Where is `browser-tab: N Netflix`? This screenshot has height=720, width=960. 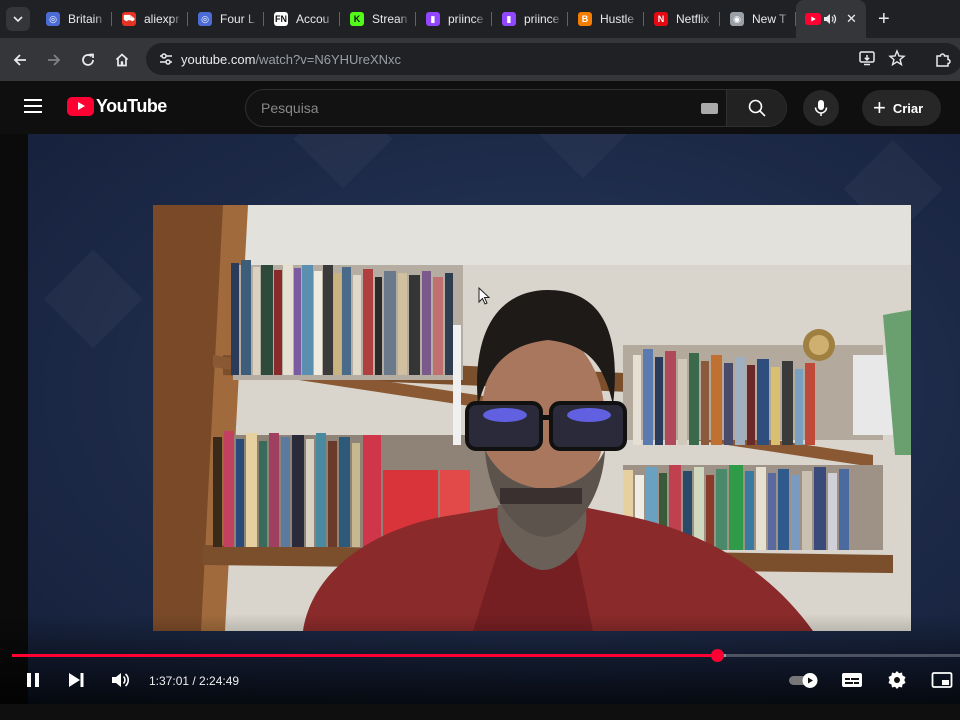
browser-tab: N Netflix is located at coordinates (682, 19).